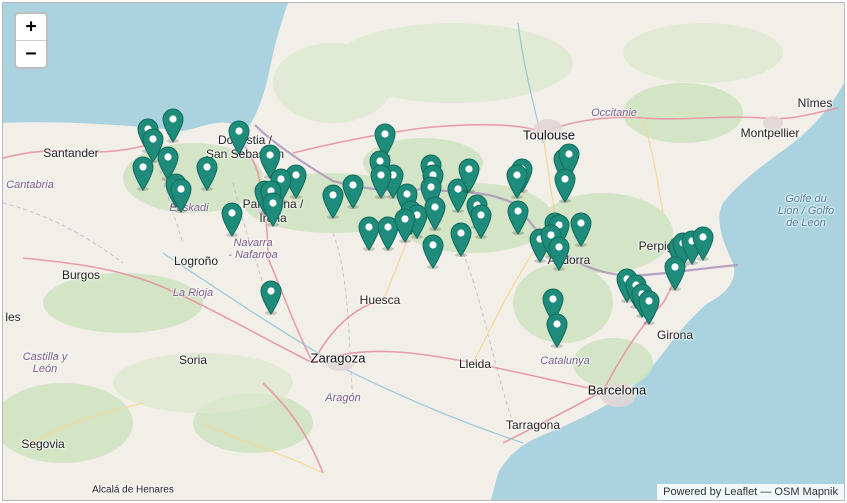 Image resolution: width=847 pixels, height=503 pixels. Describe the element at coordinates (45, 363) in the screenshot. I see `label-castilla-y-leon: Castilla y León` at that location.